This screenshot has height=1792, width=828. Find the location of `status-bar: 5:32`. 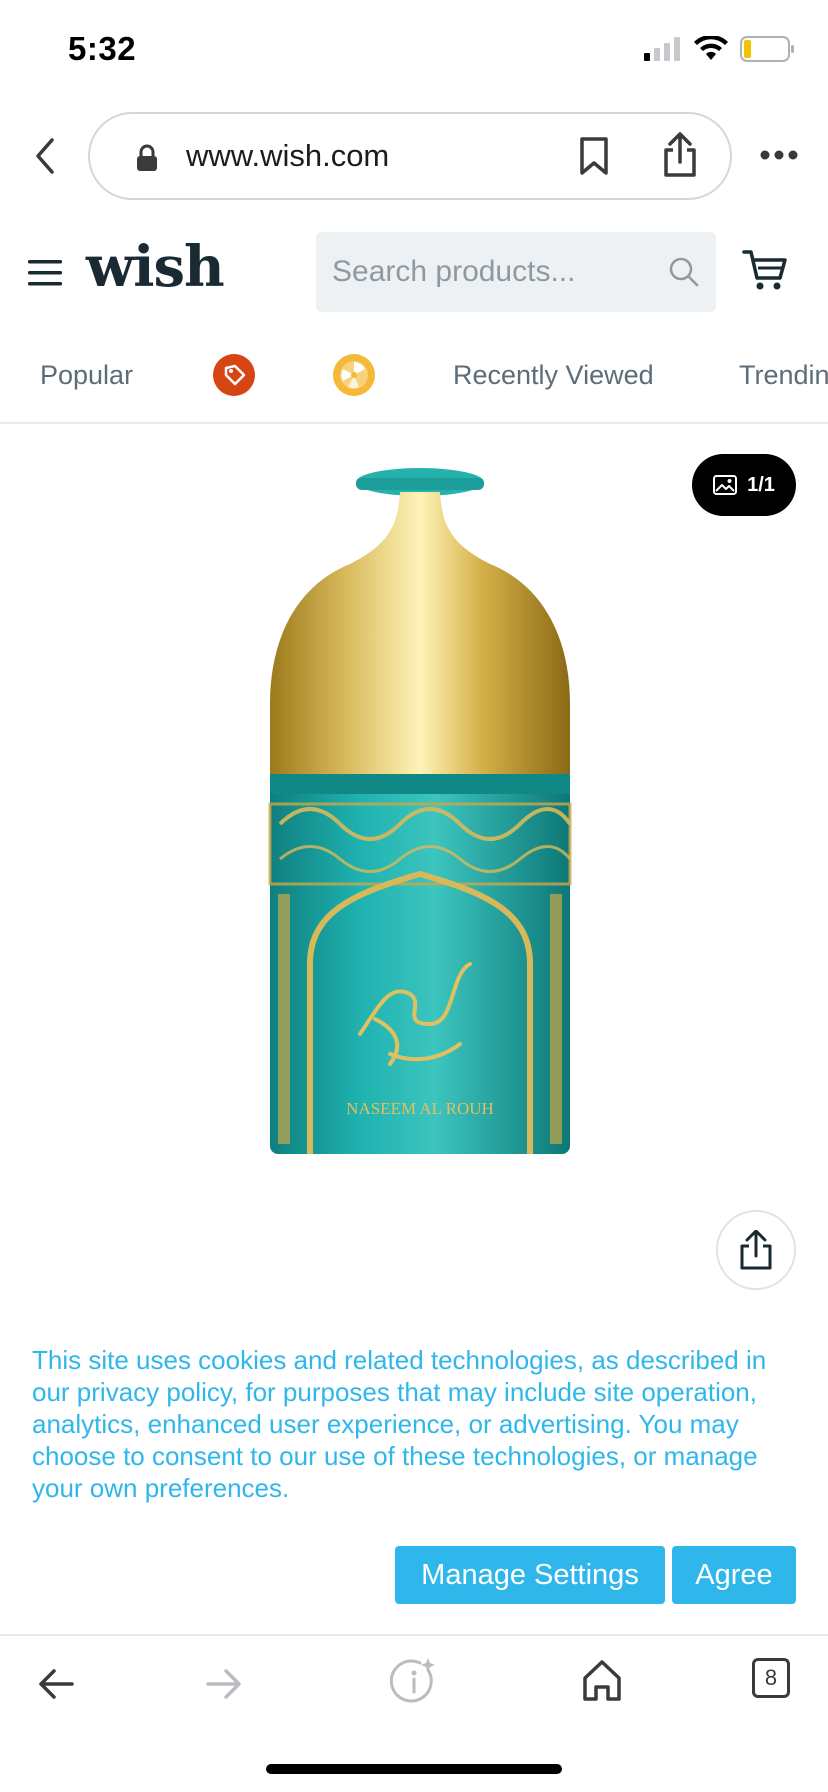

status-bar: 5:32 is located at coordinates (414, 50).